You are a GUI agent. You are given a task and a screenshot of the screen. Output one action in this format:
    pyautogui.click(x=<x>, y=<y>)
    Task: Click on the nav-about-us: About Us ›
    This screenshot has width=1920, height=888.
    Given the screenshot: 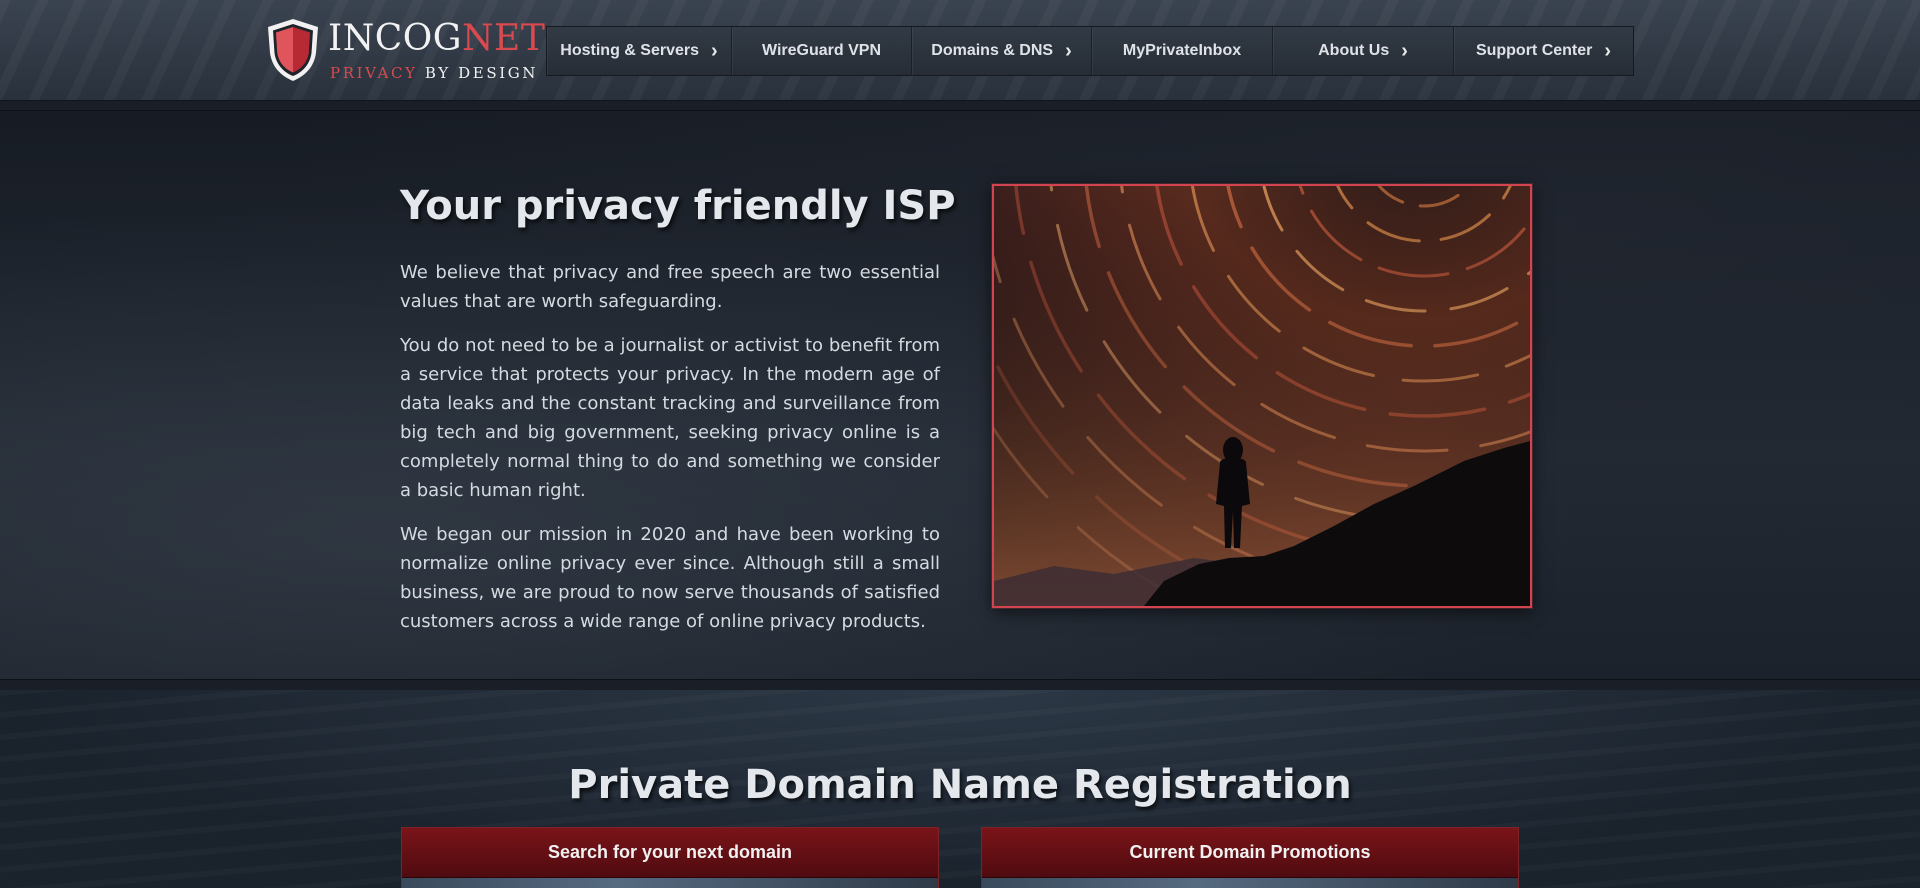 What is the action you would take?
    pyautogui.click(x=1363, y=51)
    